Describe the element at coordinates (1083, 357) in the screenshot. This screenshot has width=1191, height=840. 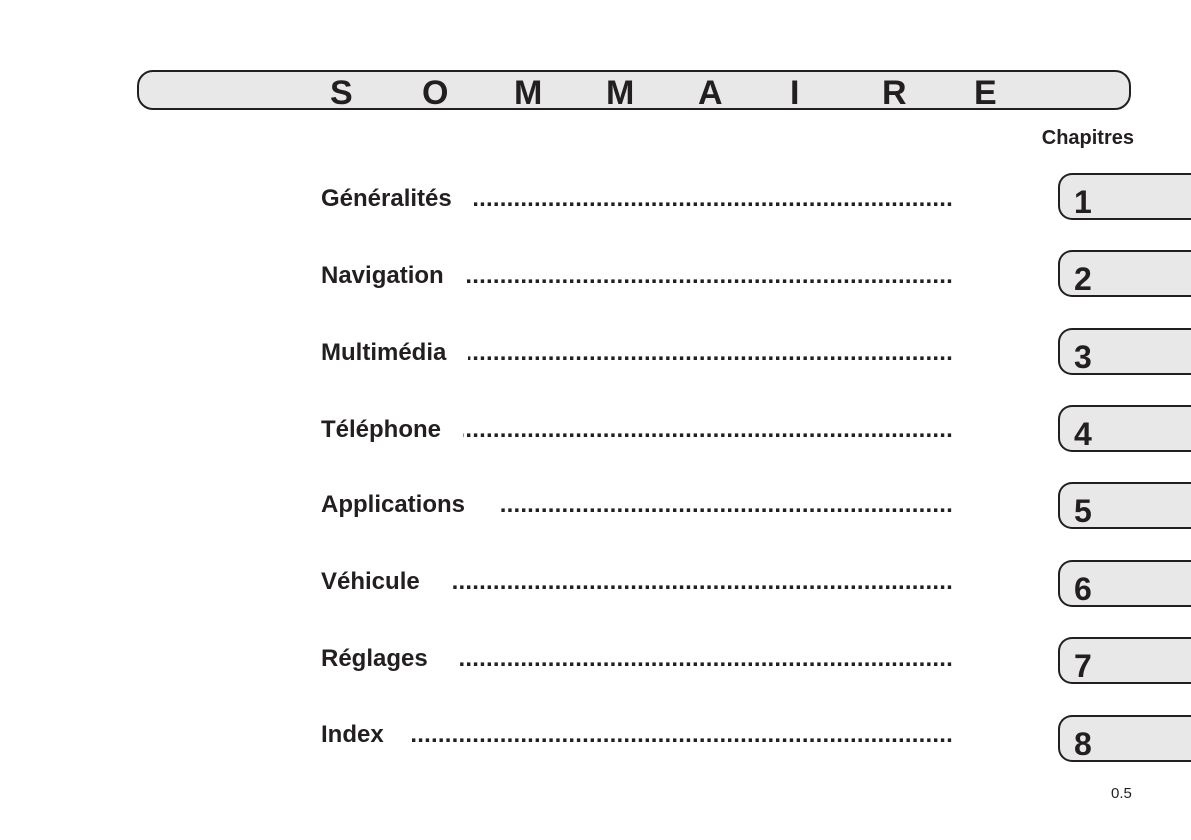
I see `chapter-number: 3` at that location.